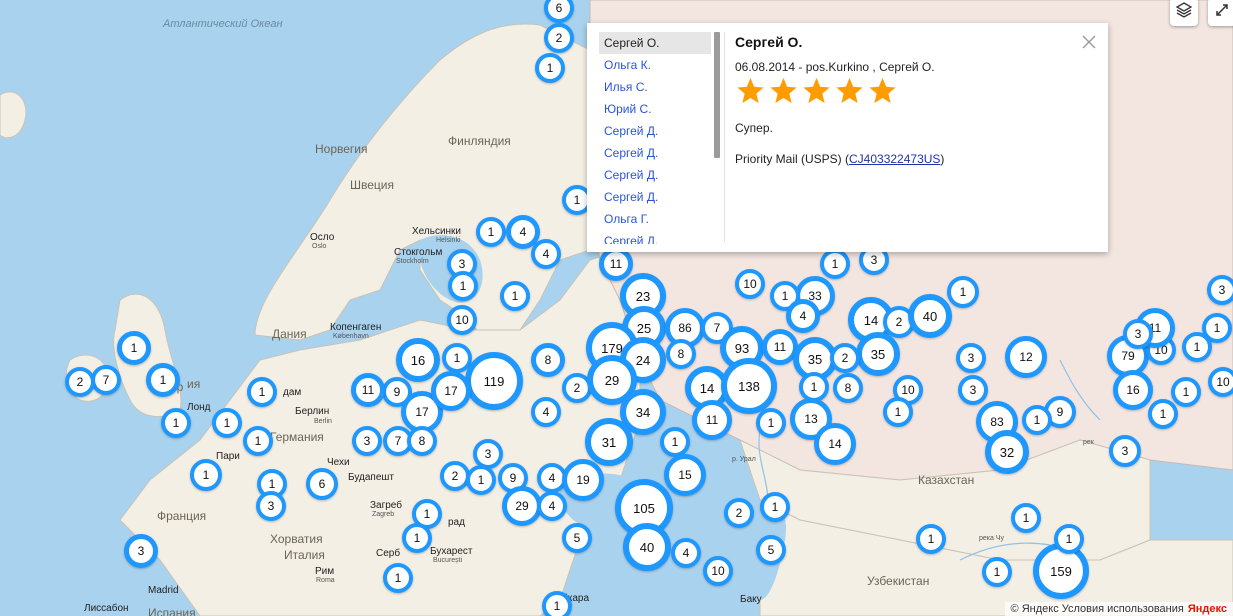  What do you see at coordinates (894, 159) in the screenshot?
I see `tracking-link: CJ403322473US` at bounding box center [894, 159].